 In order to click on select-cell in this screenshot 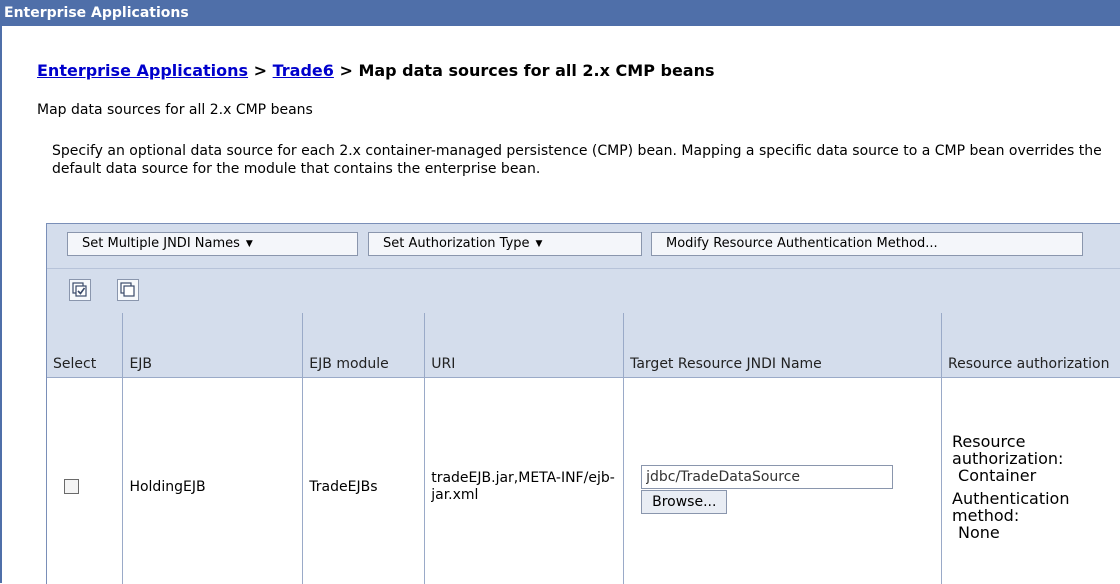, I will do `click(85, 480)`.